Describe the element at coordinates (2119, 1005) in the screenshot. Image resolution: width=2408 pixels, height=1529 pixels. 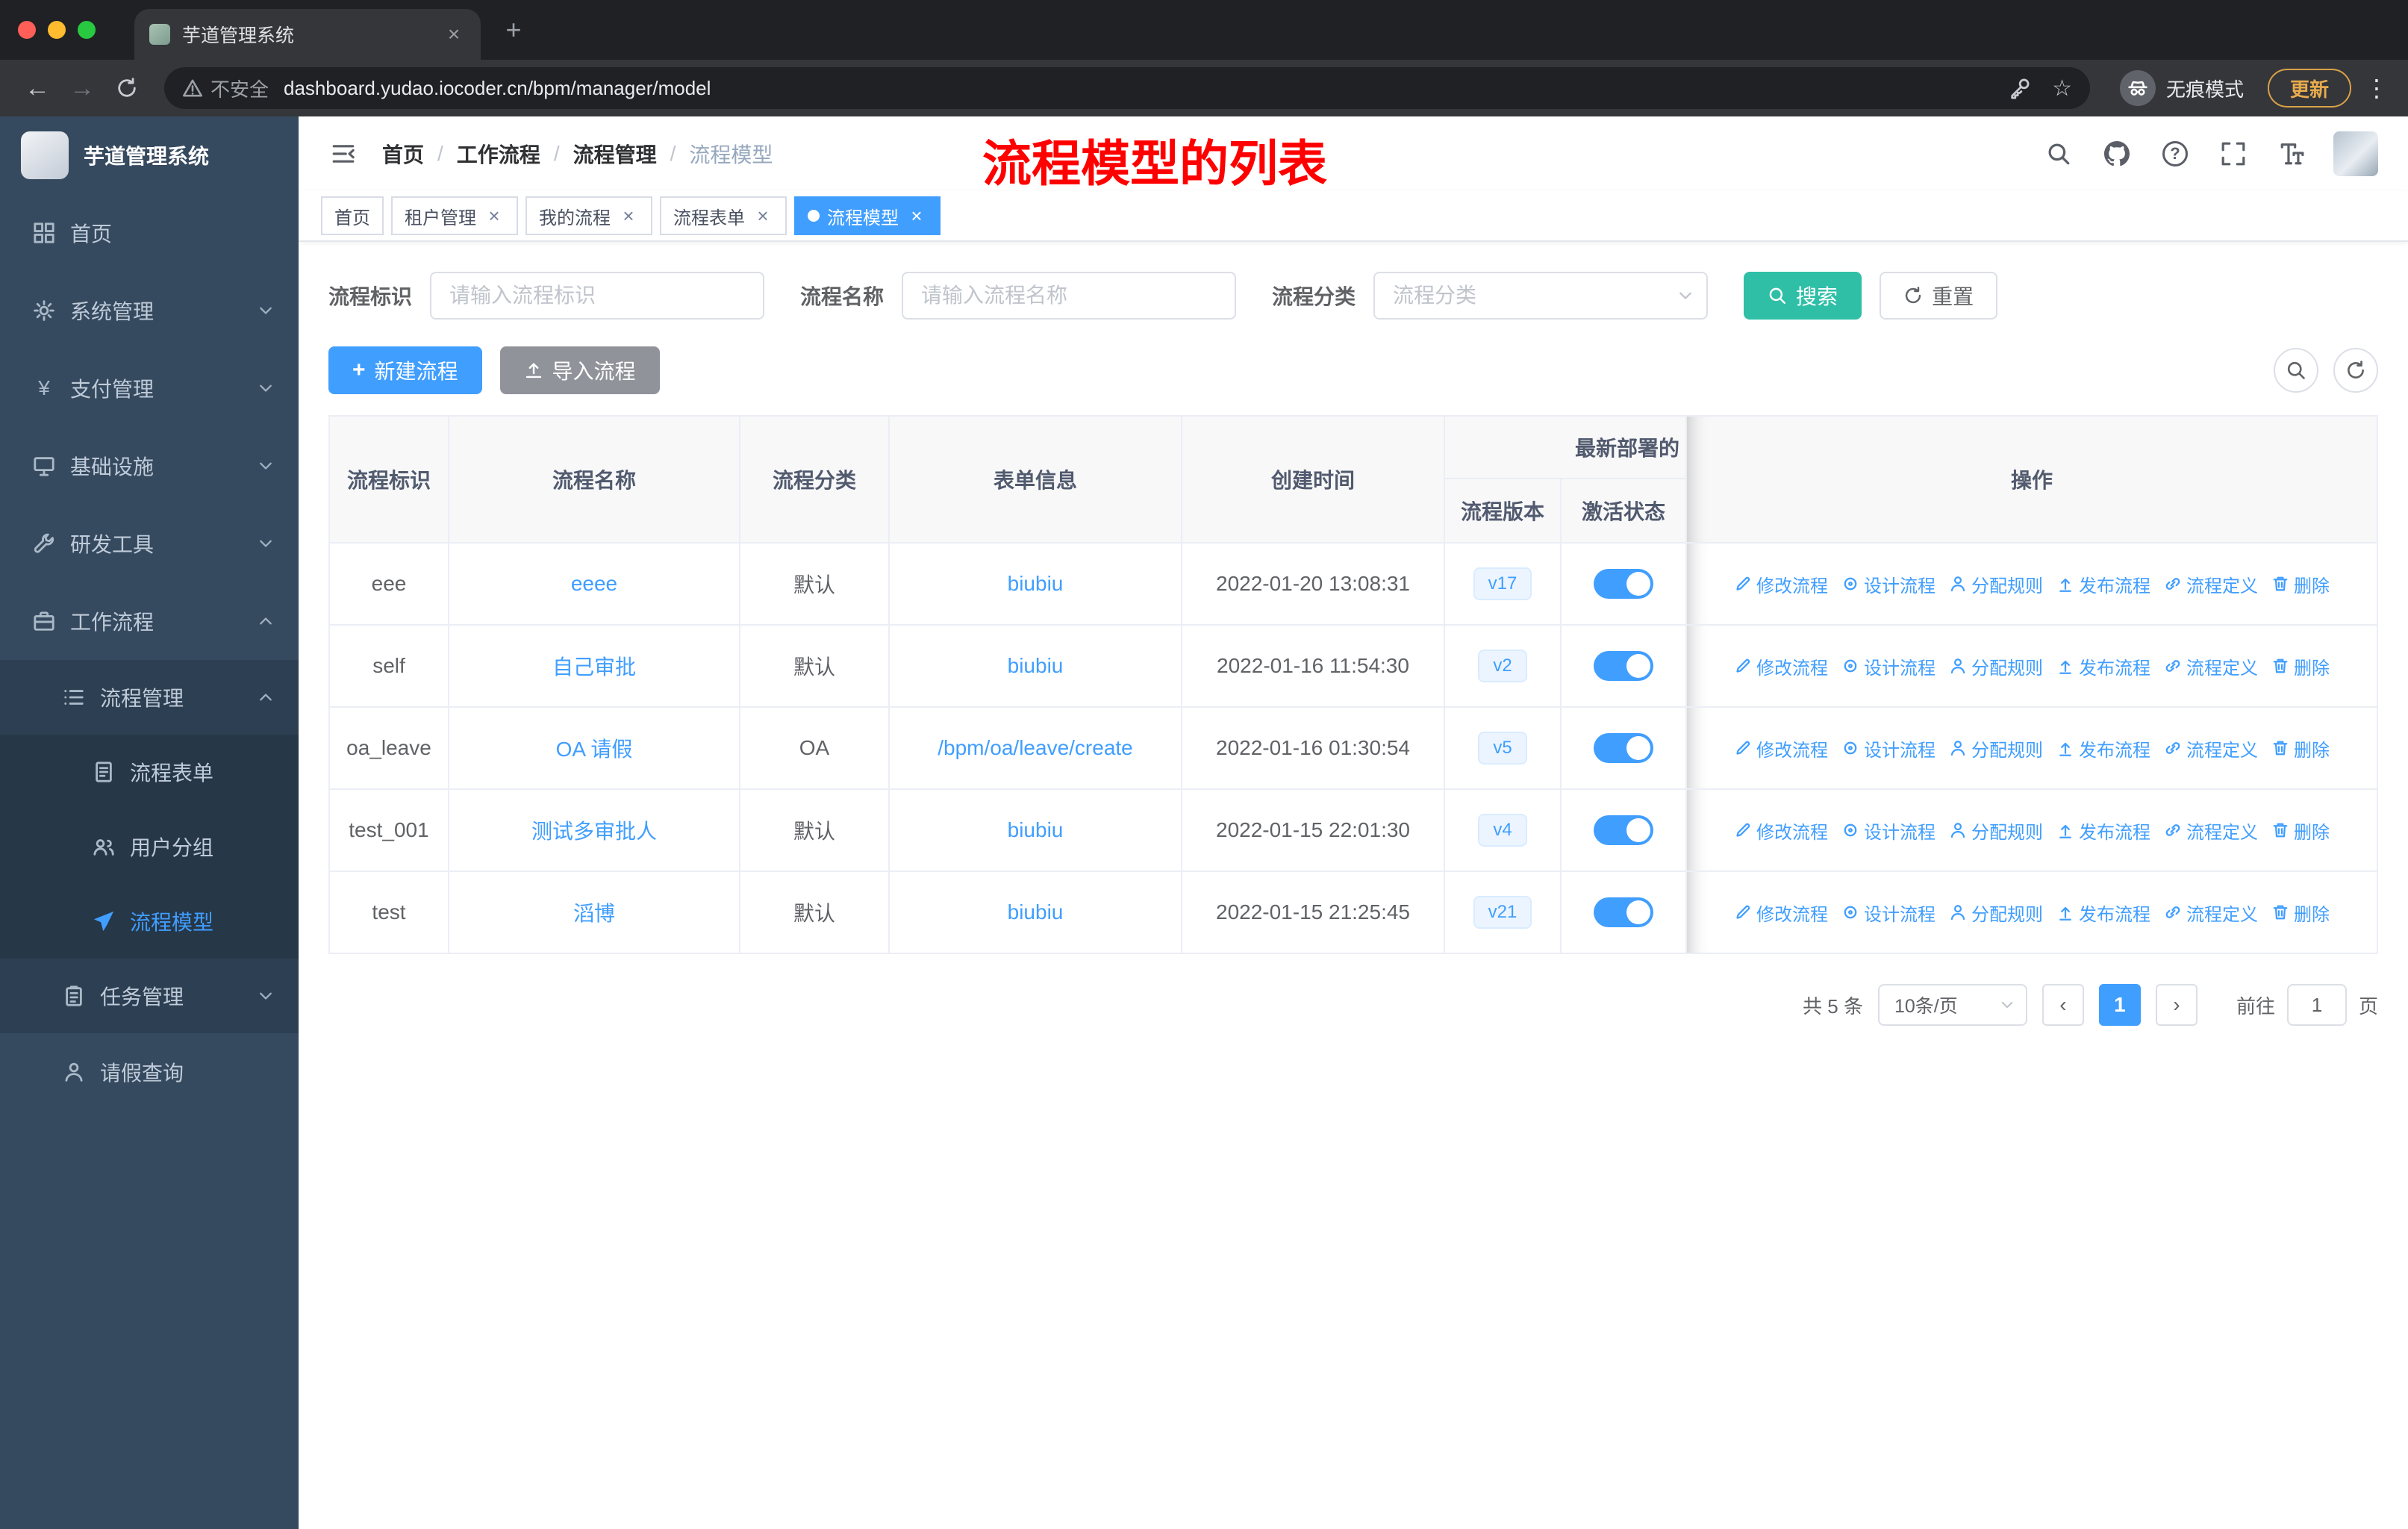
I see `page-number-current: 1` at that location.